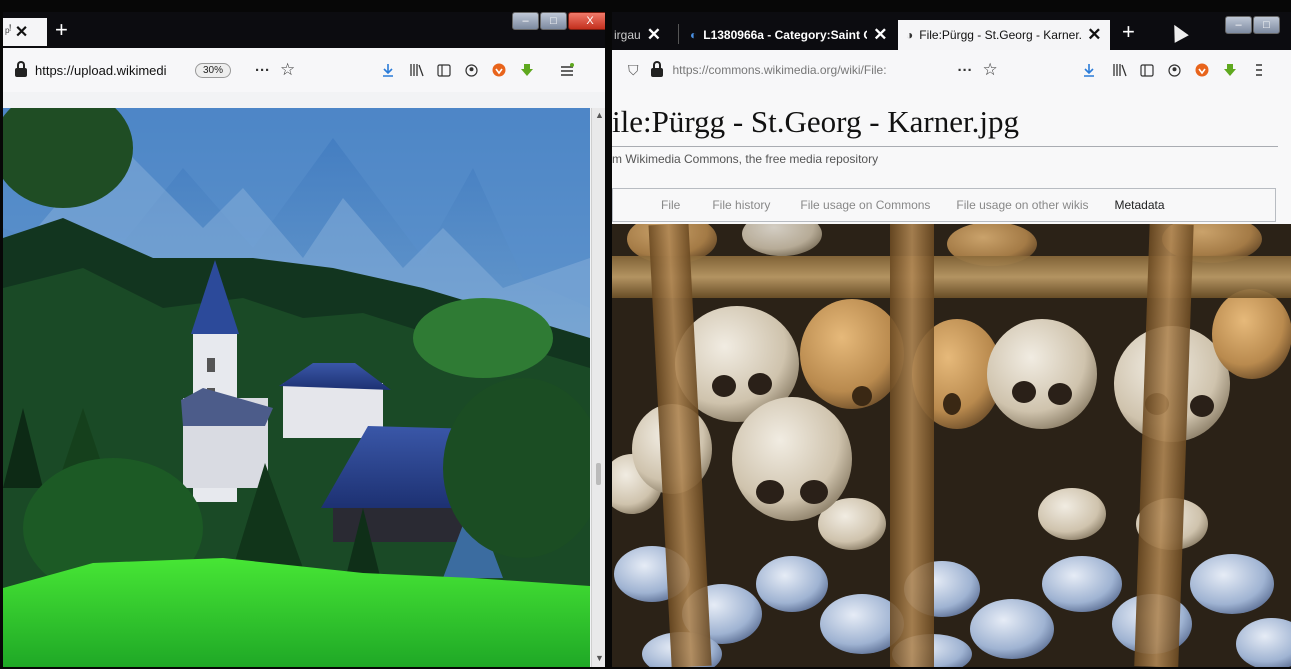 This screenshot has height=669, width=1291. What do you see at coordinates (586, 21) in the screenshot?
I see `close-window-button: X` at bounding box center [586, 21].